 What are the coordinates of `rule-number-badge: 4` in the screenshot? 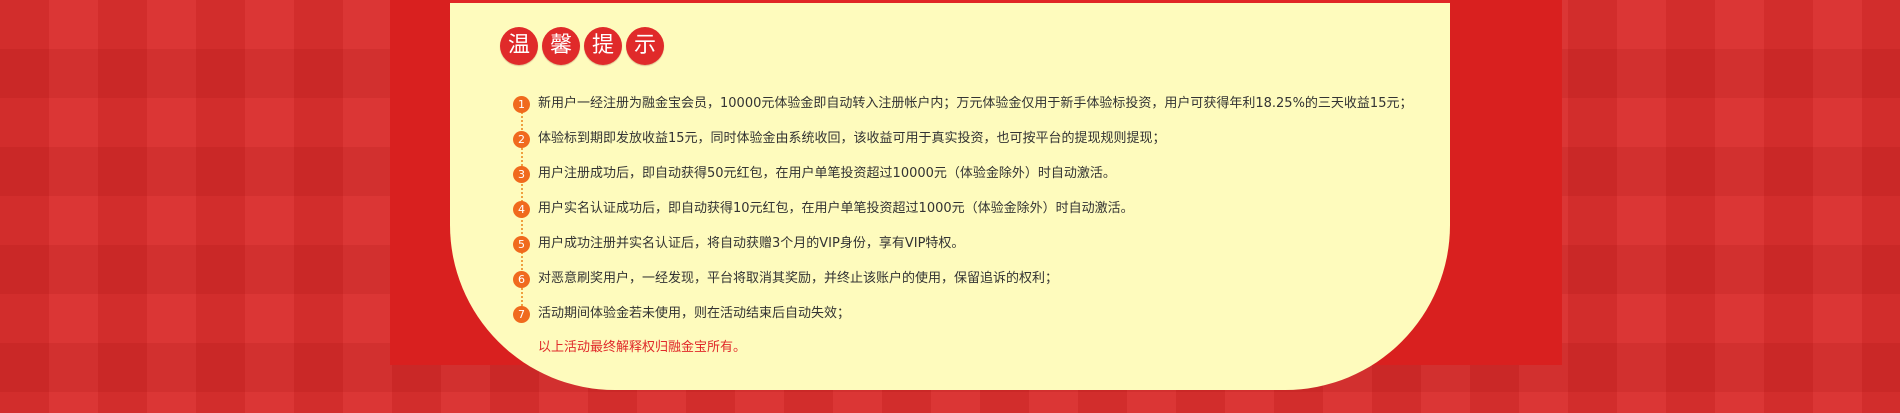 It's located at (521, 209).